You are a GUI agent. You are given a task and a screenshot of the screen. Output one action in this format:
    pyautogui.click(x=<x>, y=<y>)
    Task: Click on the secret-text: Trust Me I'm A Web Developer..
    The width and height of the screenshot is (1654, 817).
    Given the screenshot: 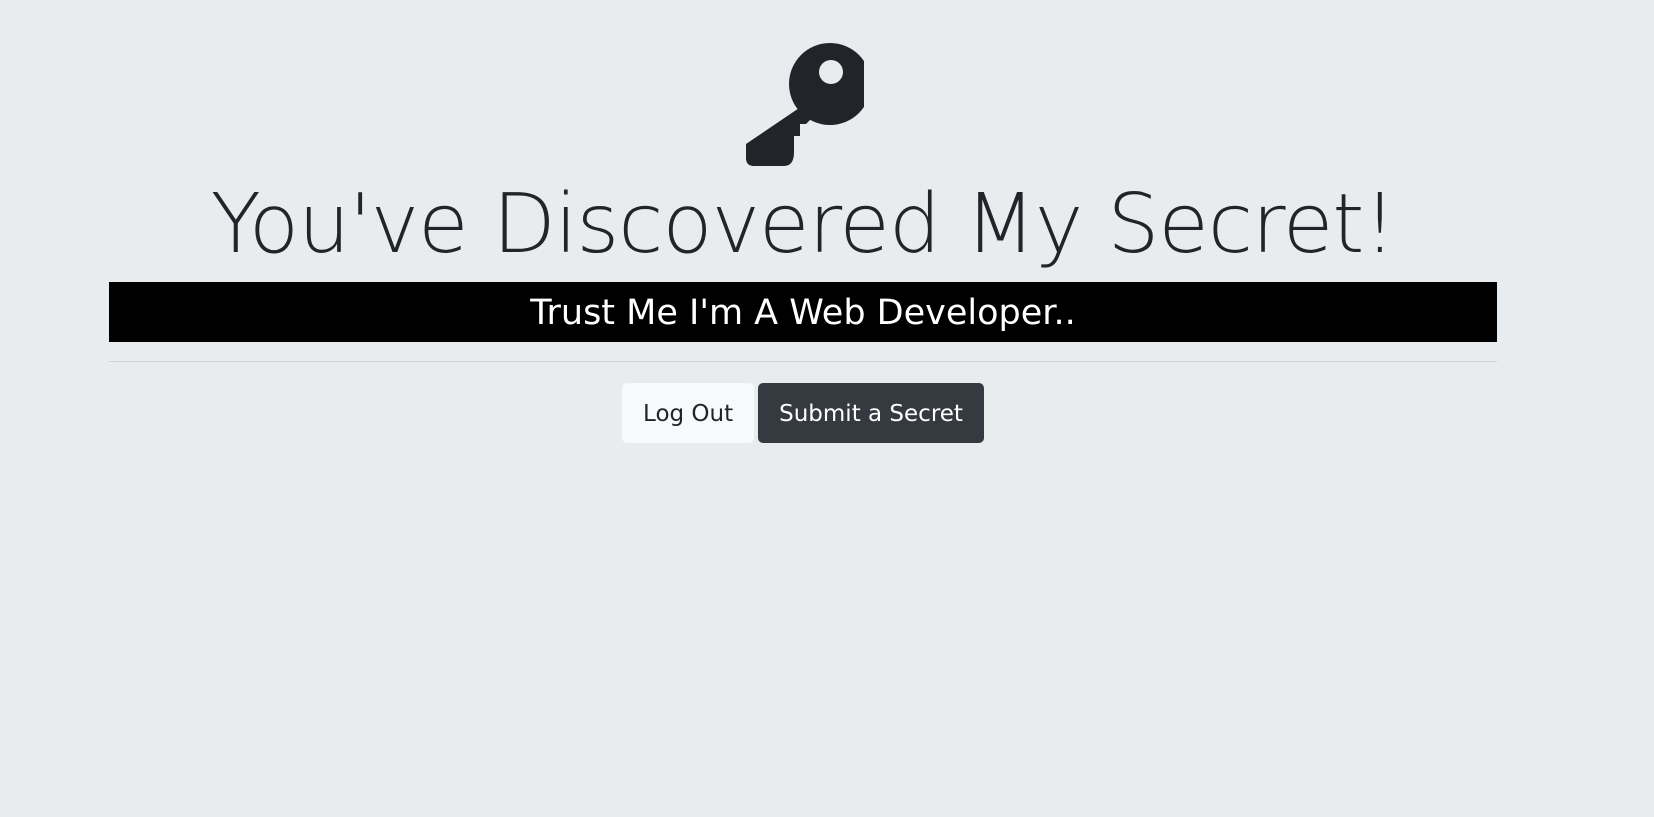 What is the action you would take?
    pyautogui.click(x=803, y=312)
    